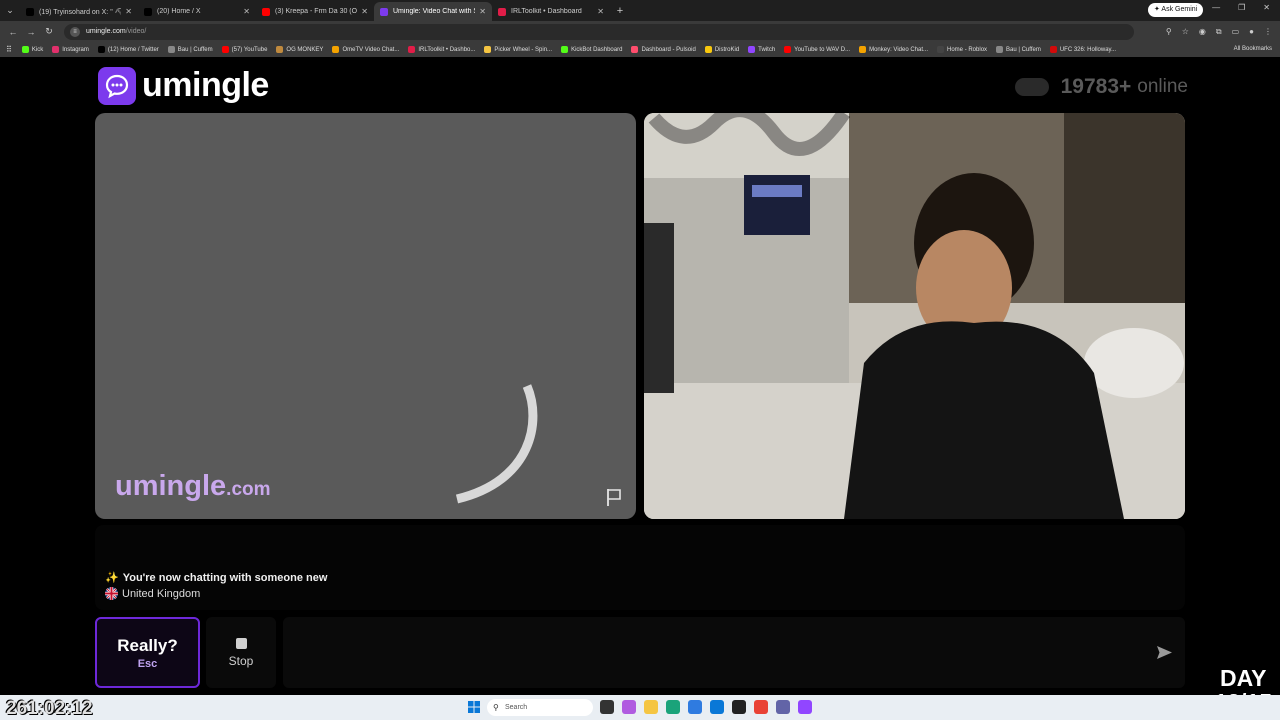 This screenshot has height=720, width=1280. What do you see at coordinates (607, 707) in the screenshot?
I see `task-view-icon` at bounding box center [607, 707].